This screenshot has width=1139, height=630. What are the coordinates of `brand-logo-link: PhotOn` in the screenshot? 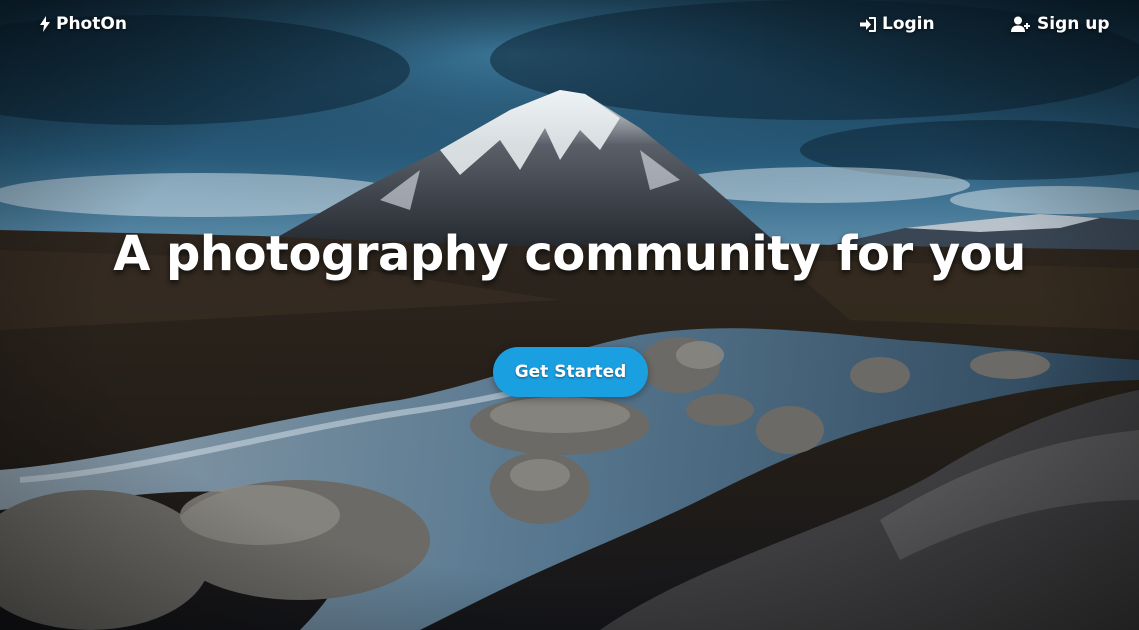 It's located at (83, 24).